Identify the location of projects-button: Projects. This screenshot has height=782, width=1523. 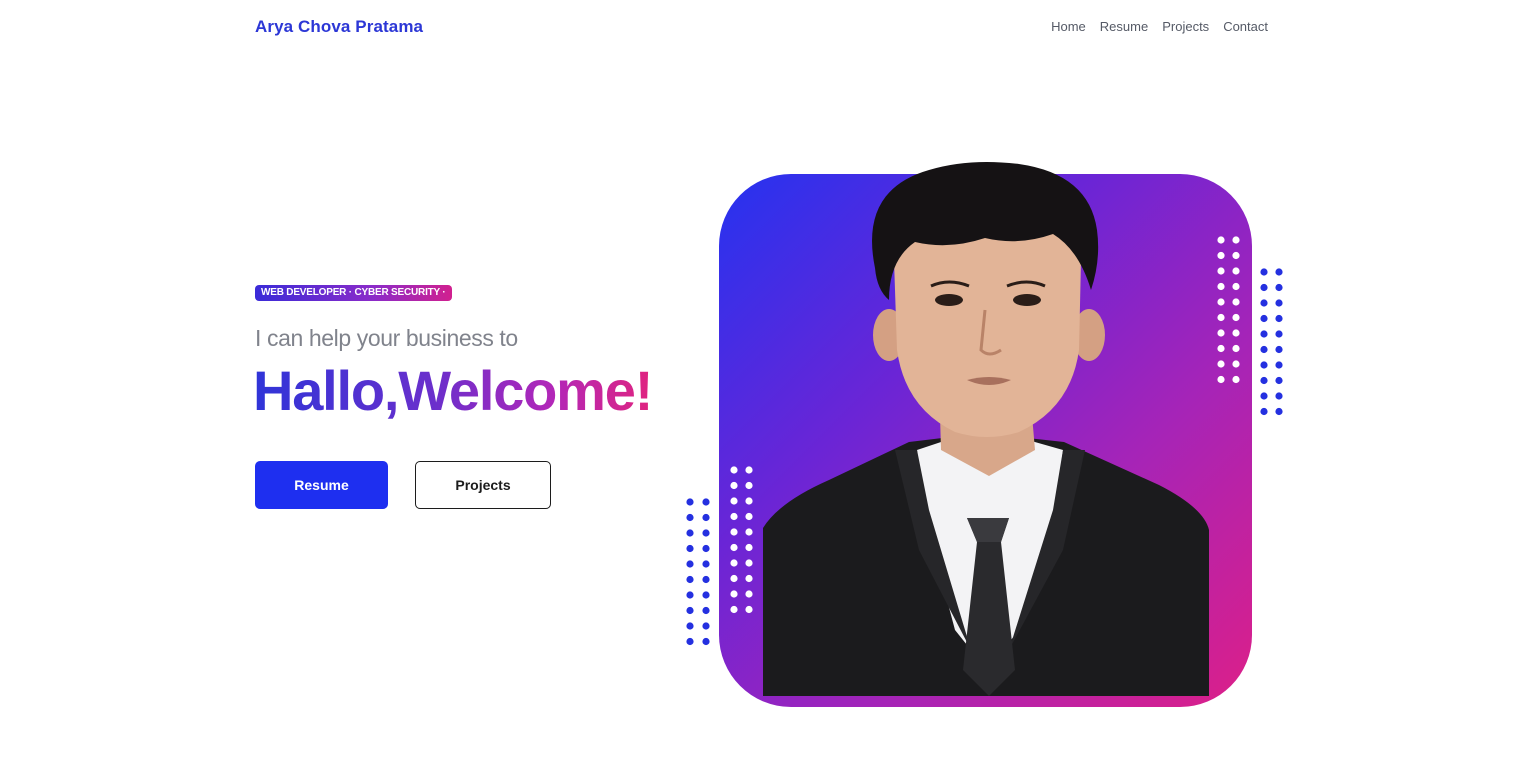
(483, 485).